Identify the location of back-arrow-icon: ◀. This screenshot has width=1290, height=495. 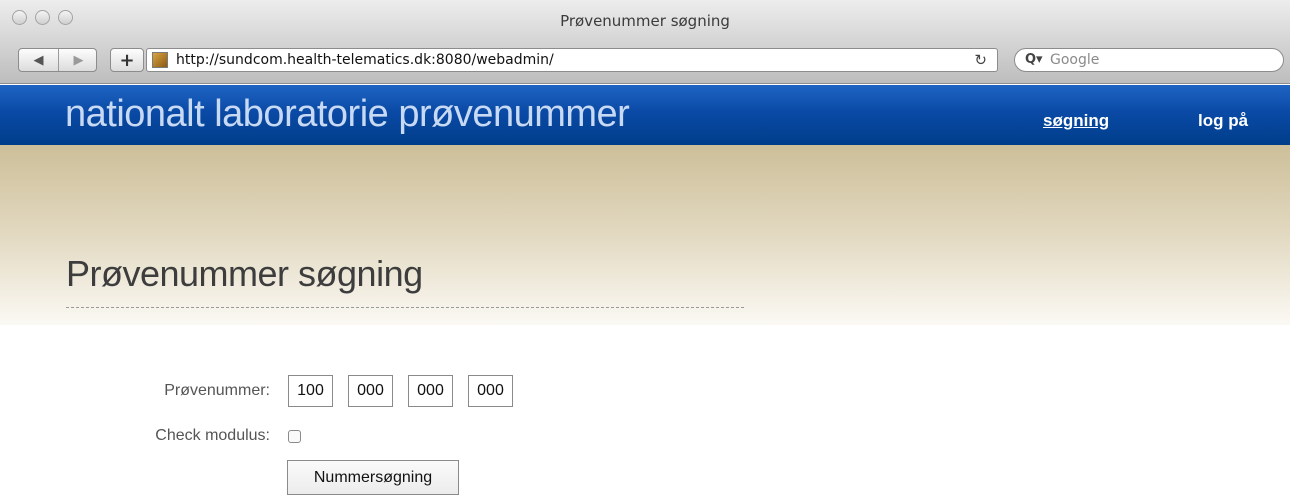
(38, 60).